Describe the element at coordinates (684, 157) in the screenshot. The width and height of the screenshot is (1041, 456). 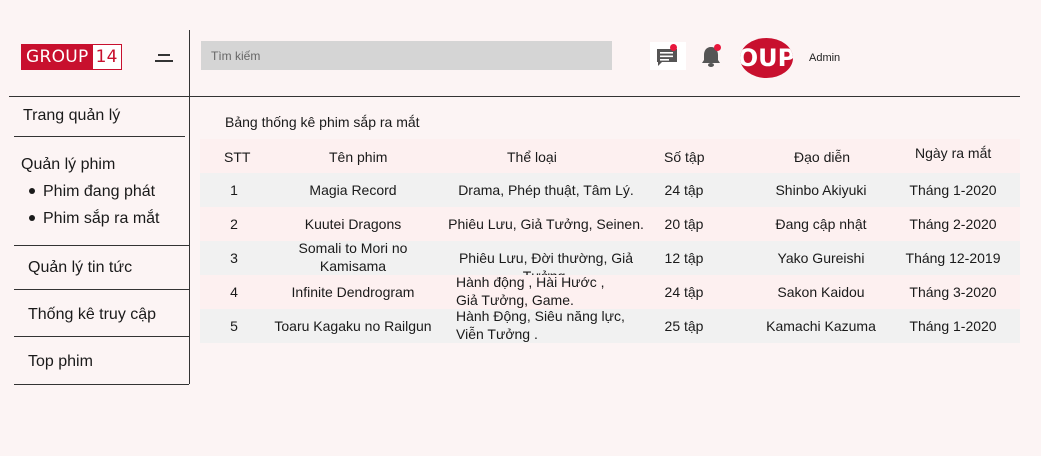
I see `column-header-episodes: Số tập` at that location.